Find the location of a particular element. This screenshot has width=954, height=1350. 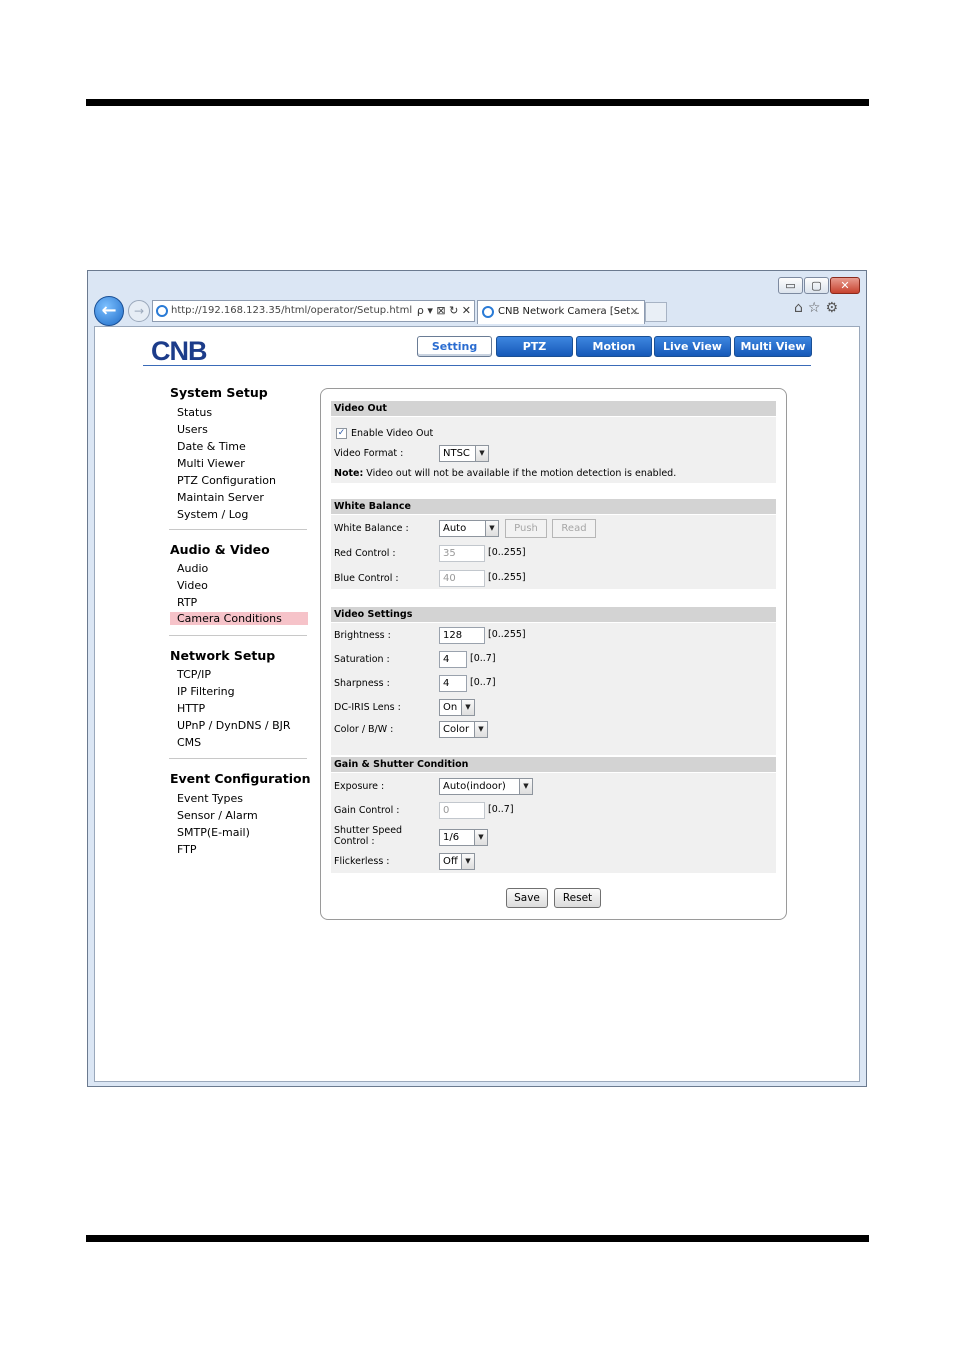

reset-button: Reset is located at coordinates (577, 898).